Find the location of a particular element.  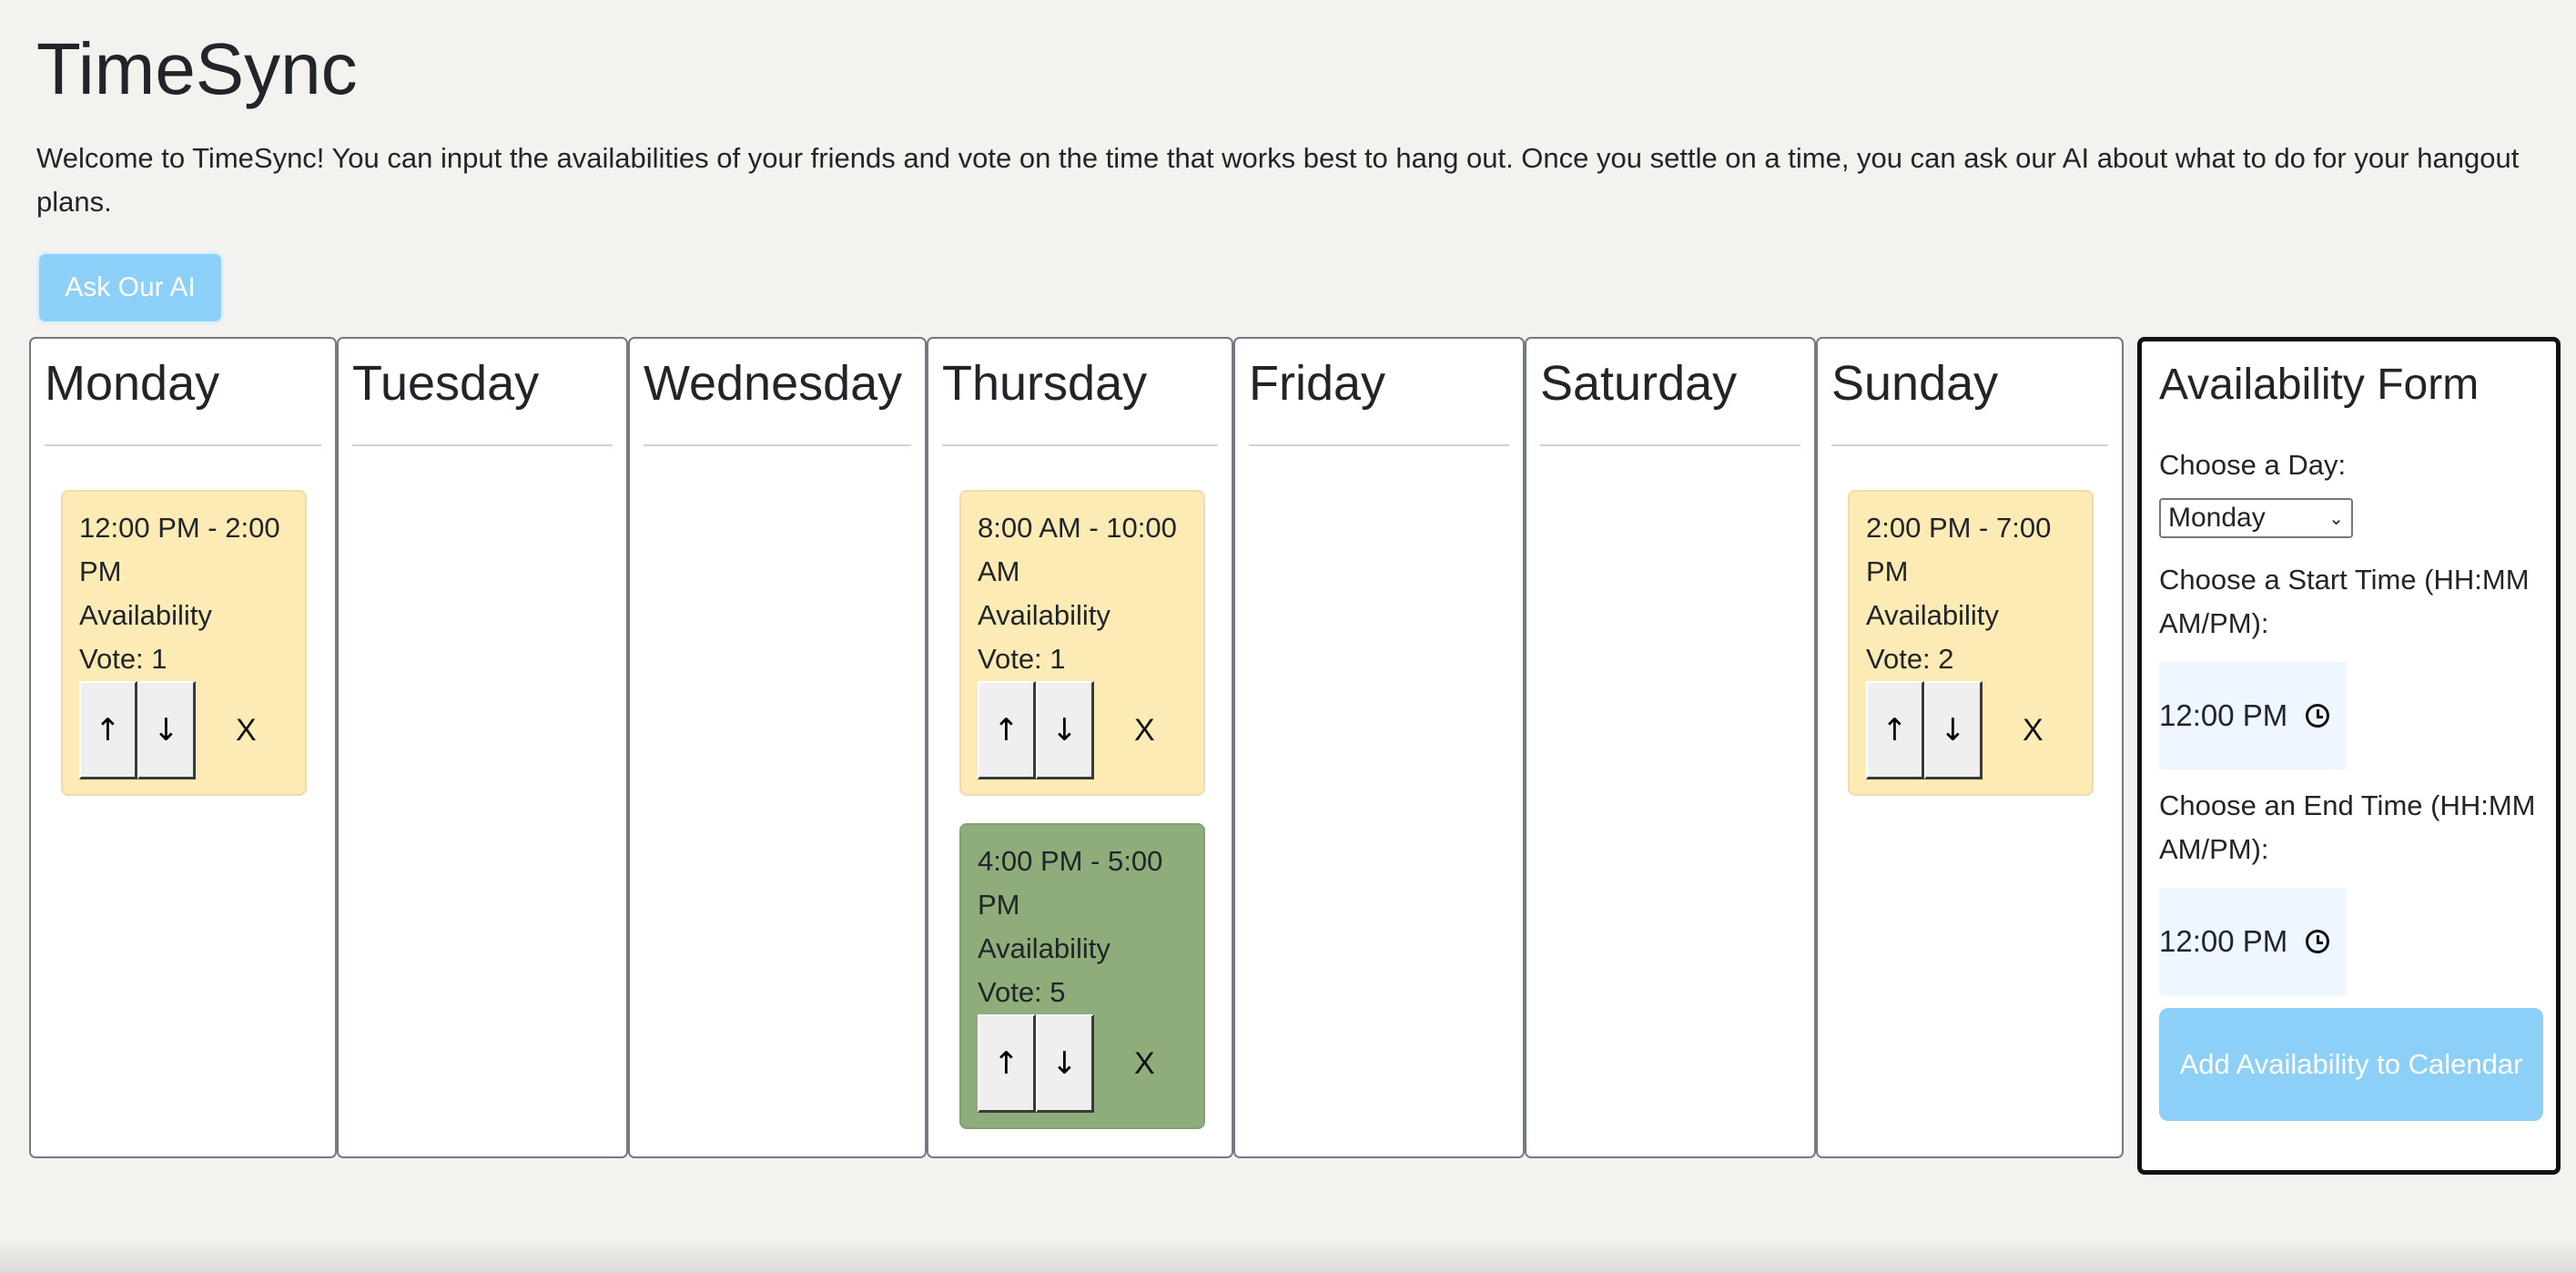

day-heading: Saturday is located at coordinates (1639, 384).